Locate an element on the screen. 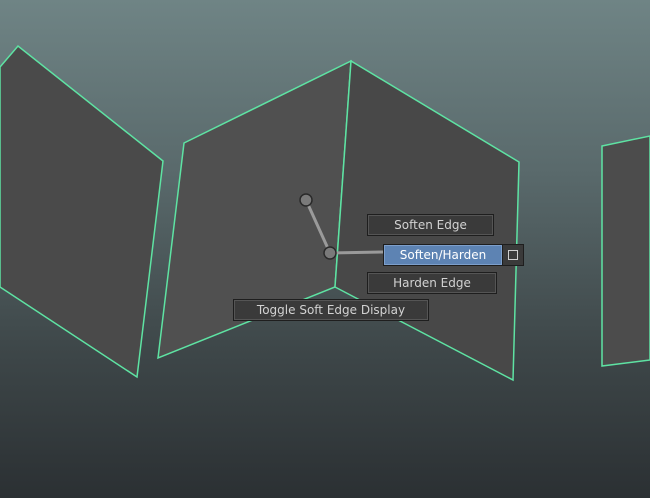 This screenshot has height=498, width=650. harden-edge-menu-item: Harden Edge is located at coordinates (432, 283).